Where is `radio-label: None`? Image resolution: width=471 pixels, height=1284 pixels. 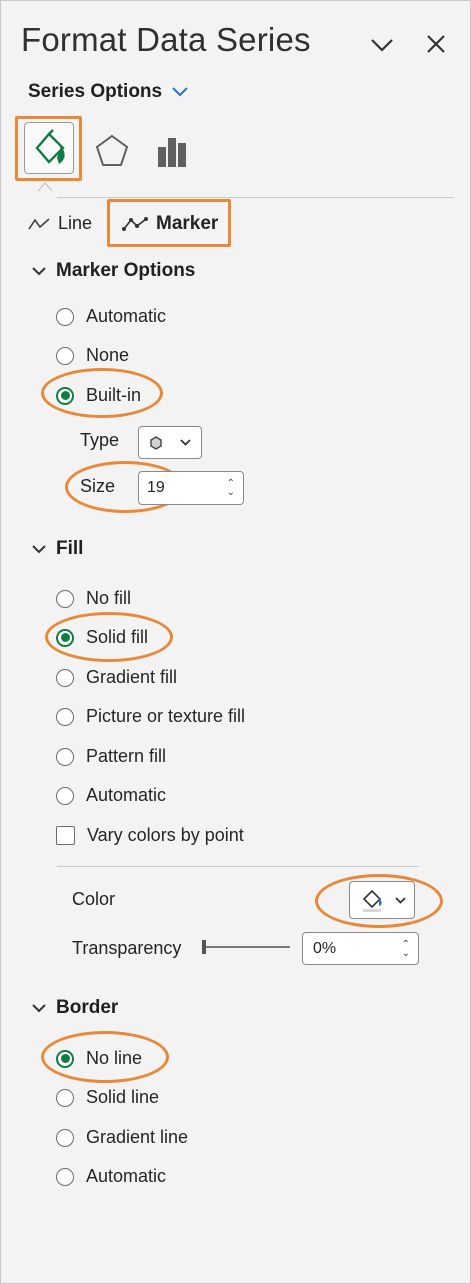 radio-label: None is located at coordinates (108, 355).